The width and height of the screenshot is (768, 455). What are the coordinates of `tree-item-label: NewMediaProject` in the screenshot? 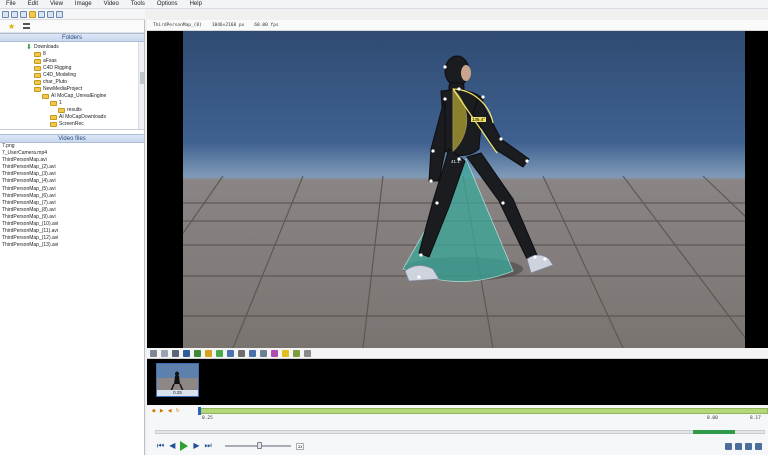 It's located at (63, 89).